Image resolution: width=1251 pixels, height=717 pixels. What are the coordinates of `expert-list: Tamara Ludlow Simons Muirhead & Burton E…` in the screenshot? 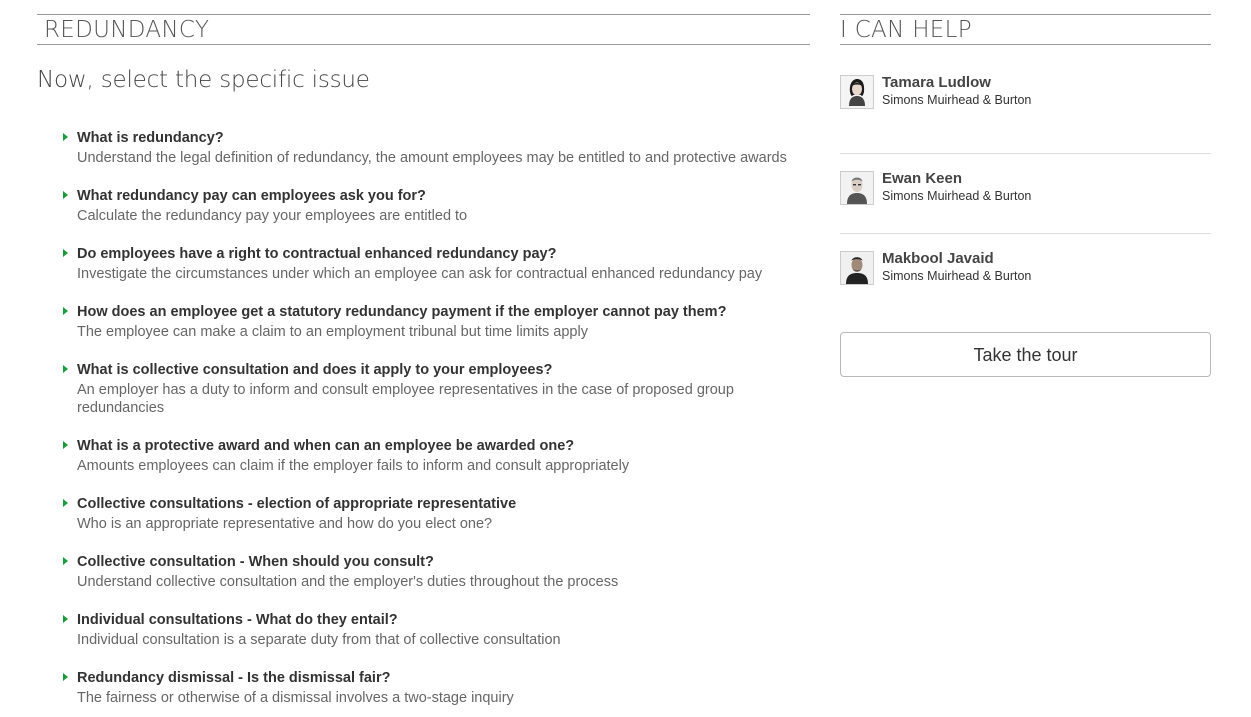 It's located at (1025, 194).